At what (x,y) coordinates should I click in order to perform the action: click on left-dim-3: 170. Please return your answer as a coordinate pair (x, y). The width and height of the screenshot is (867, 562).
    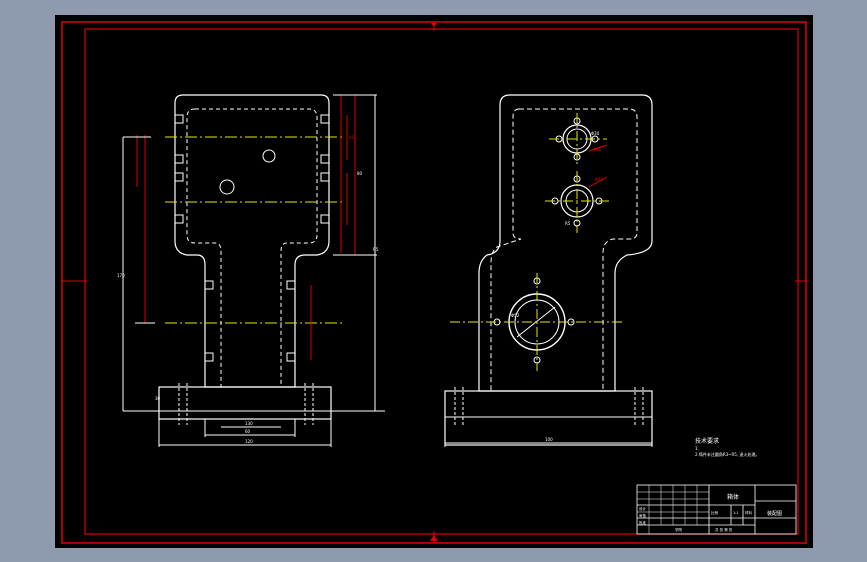
    Looking at the image, I should click on (121, 275).